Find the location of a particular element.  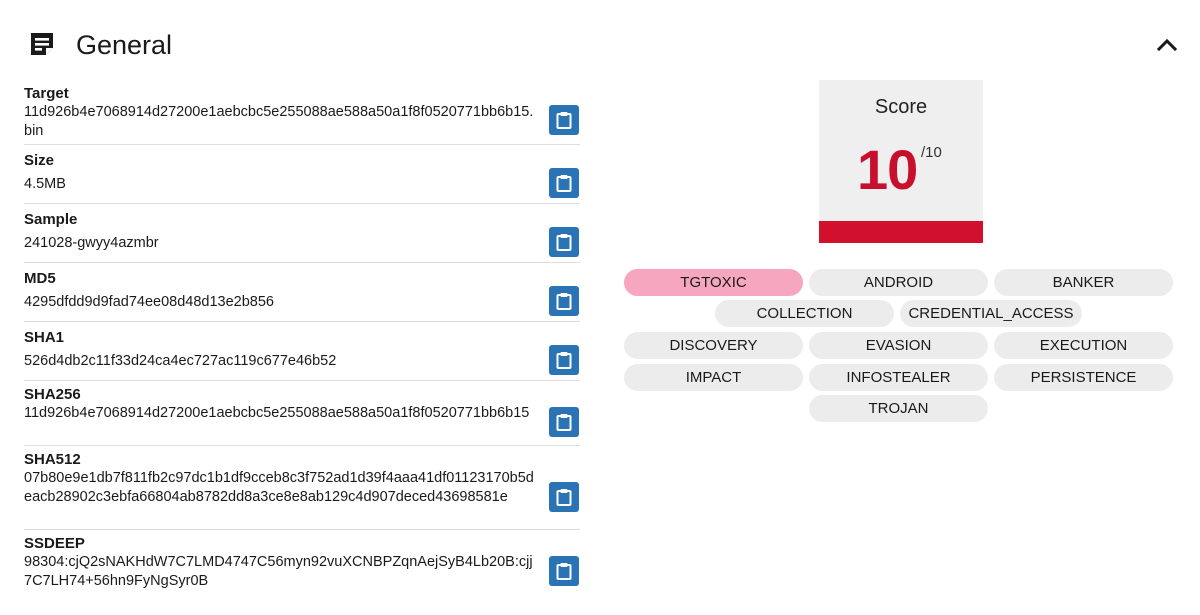

info-label: MD5 is located at coordinates (40, 278).